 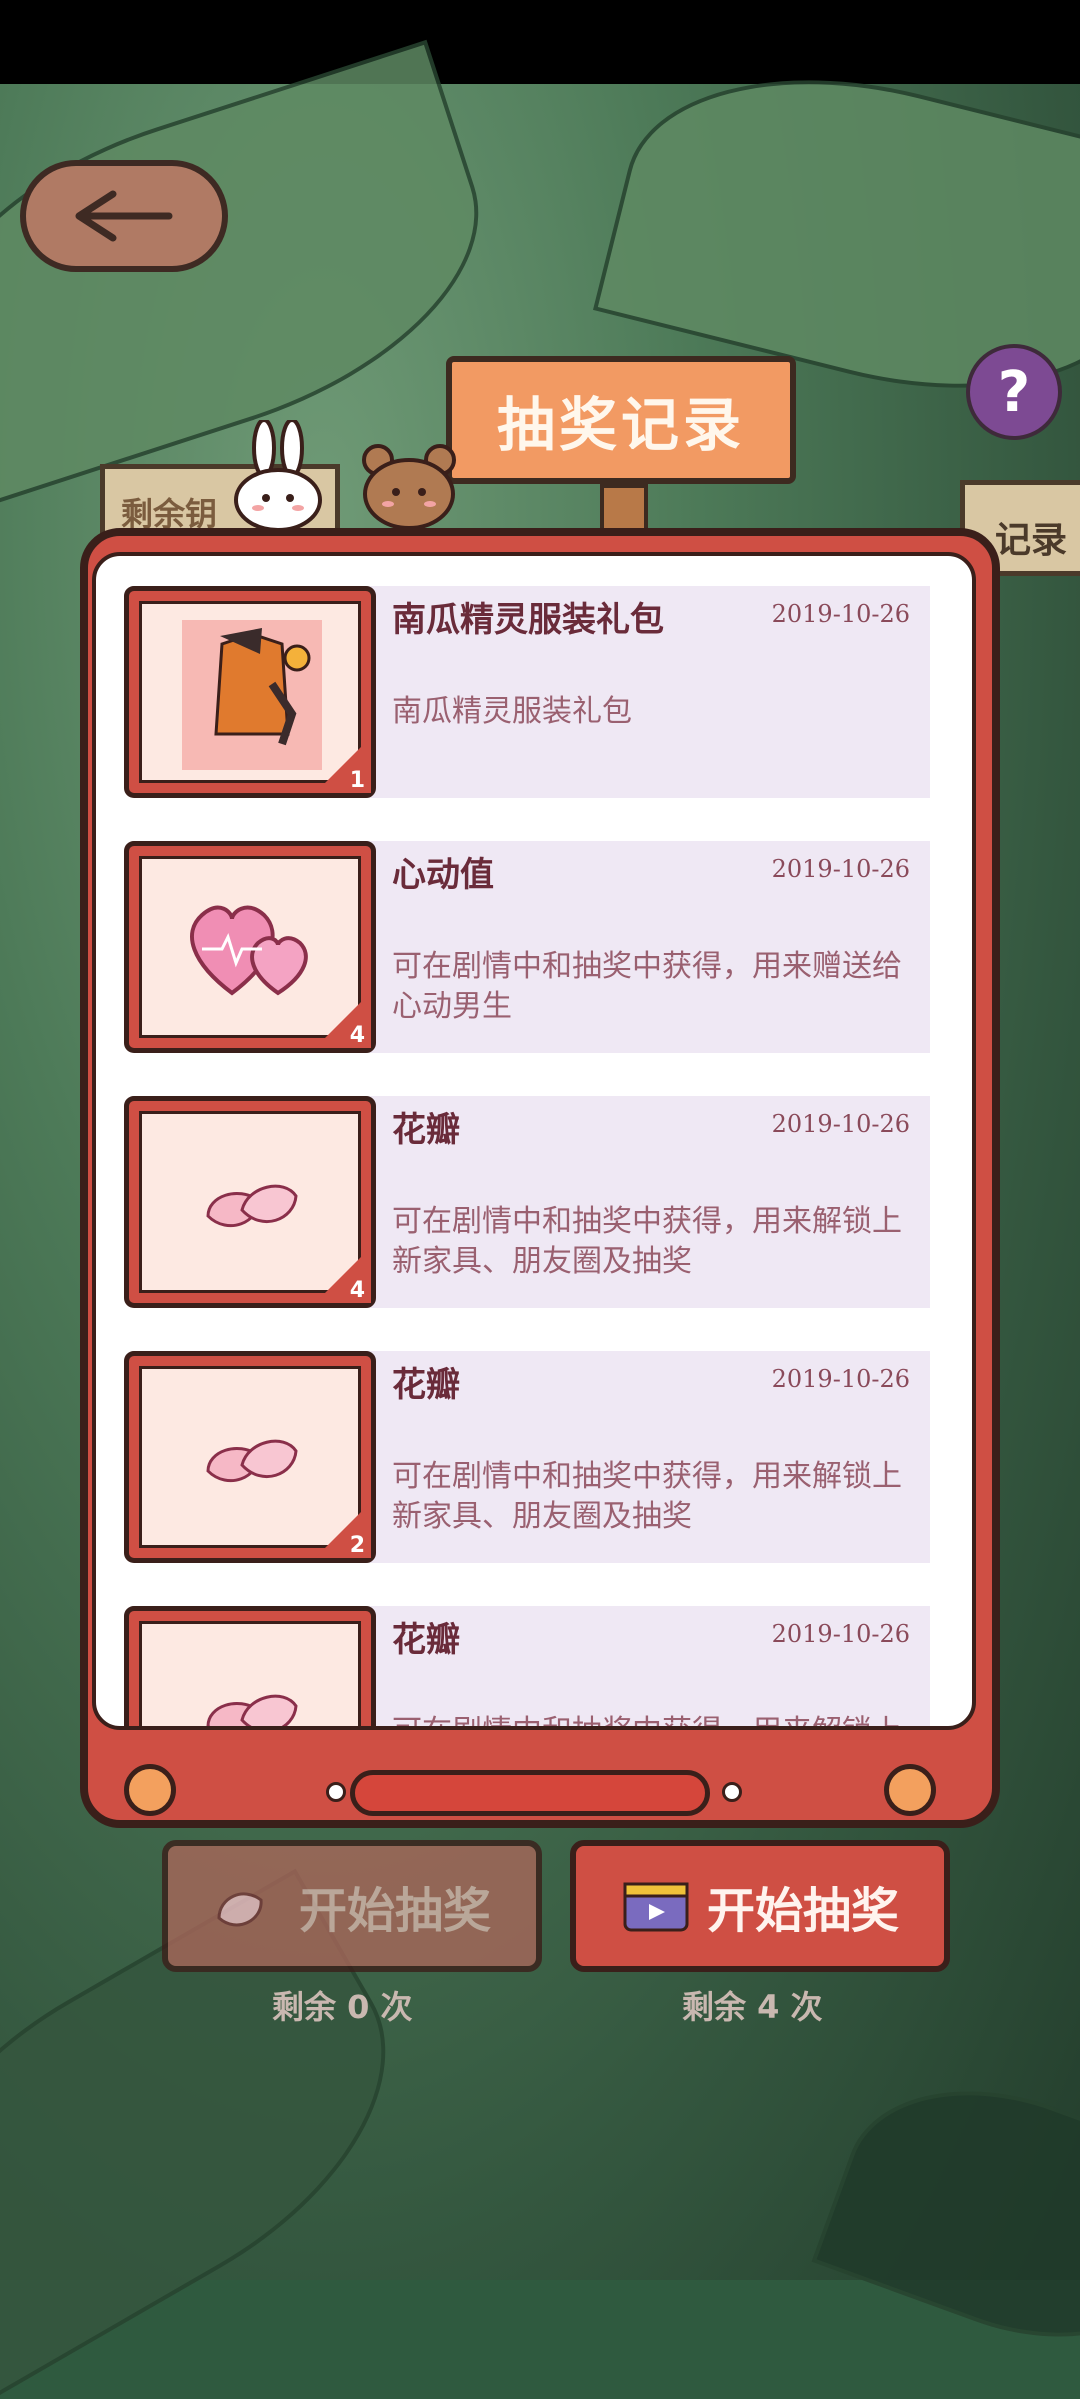 I want to click on record-name: 南瓜精灵服装礼包, so click(x=528, y=620).